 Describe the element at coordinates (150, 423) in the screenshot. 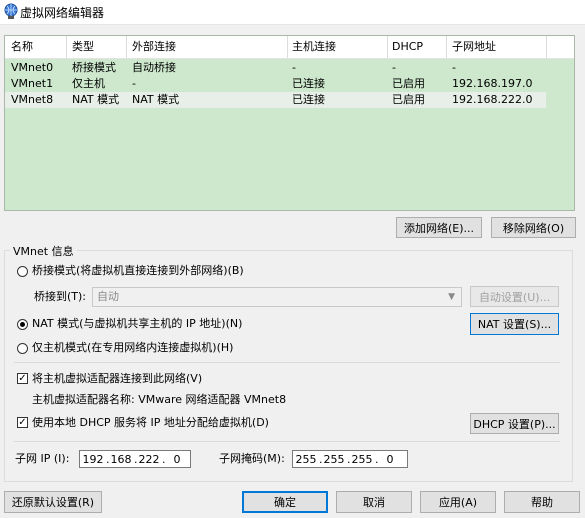

I see `use-dhcp-label: 使用本地 DHCP 服务将 IP 地址分配给虚拟机(D)` at that location.